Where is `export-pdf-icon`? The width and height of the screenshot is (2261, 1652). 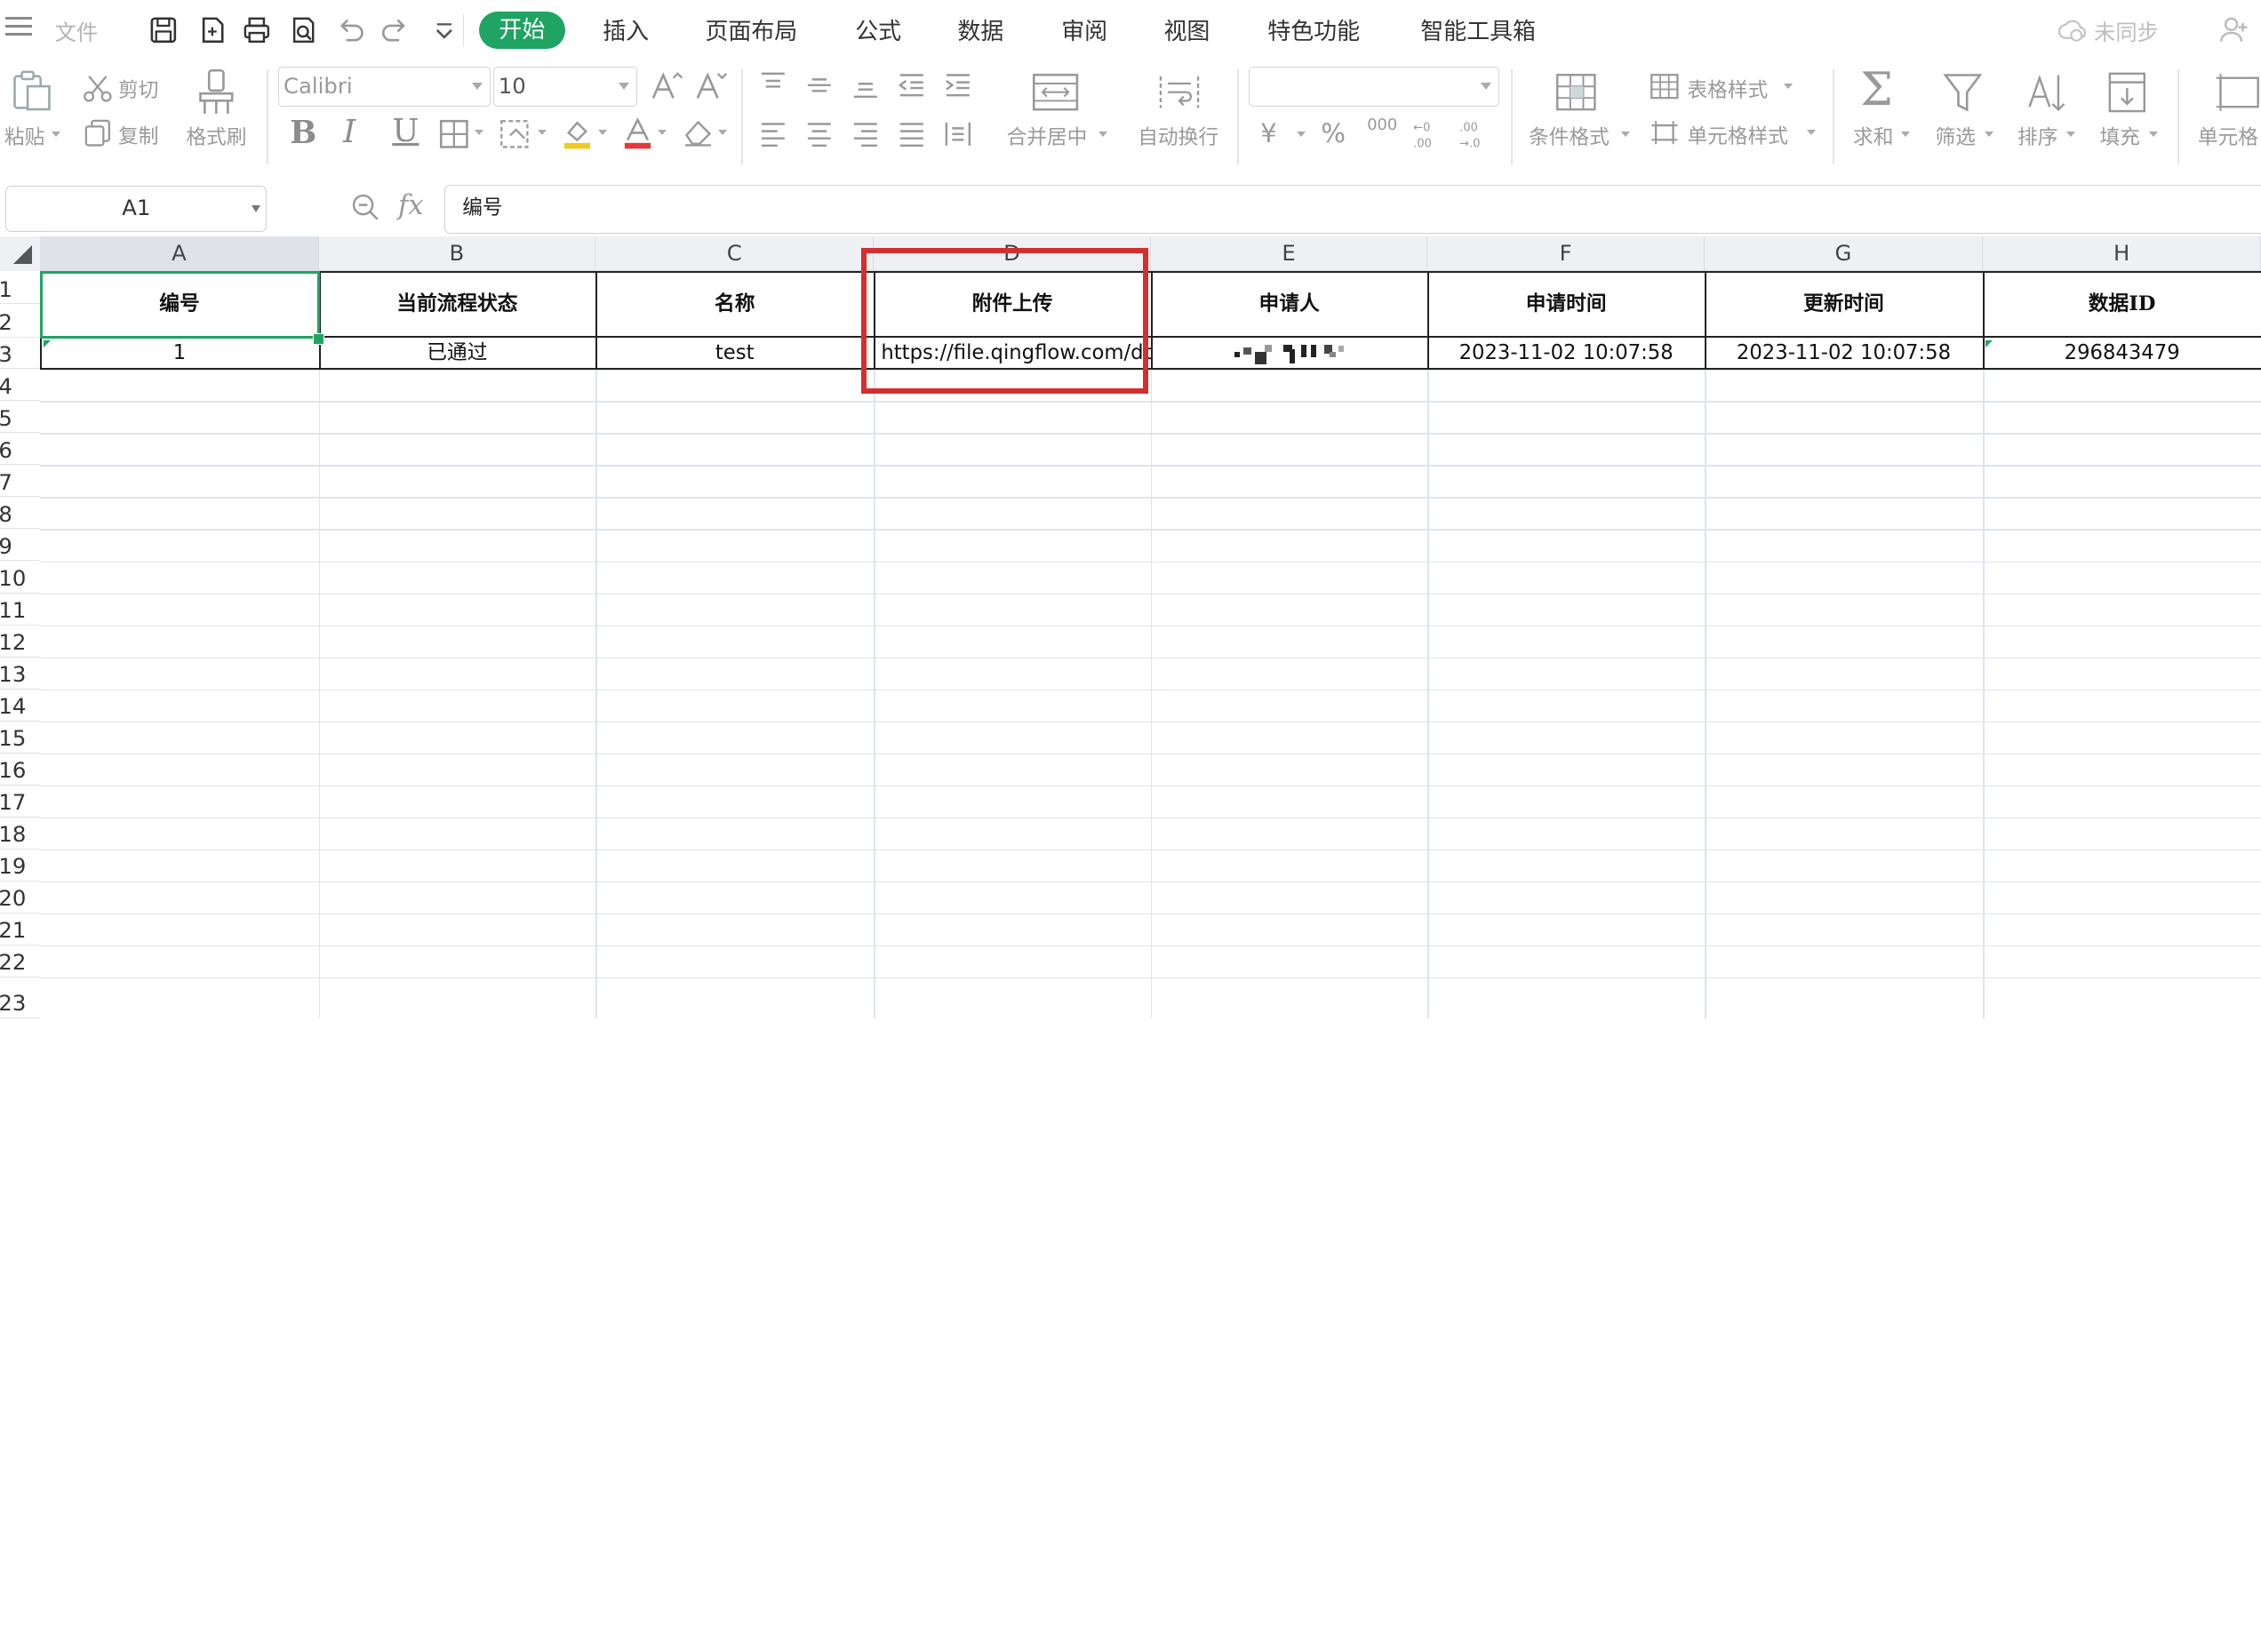 export-pdf-icon is located at coordinates (212, 30).